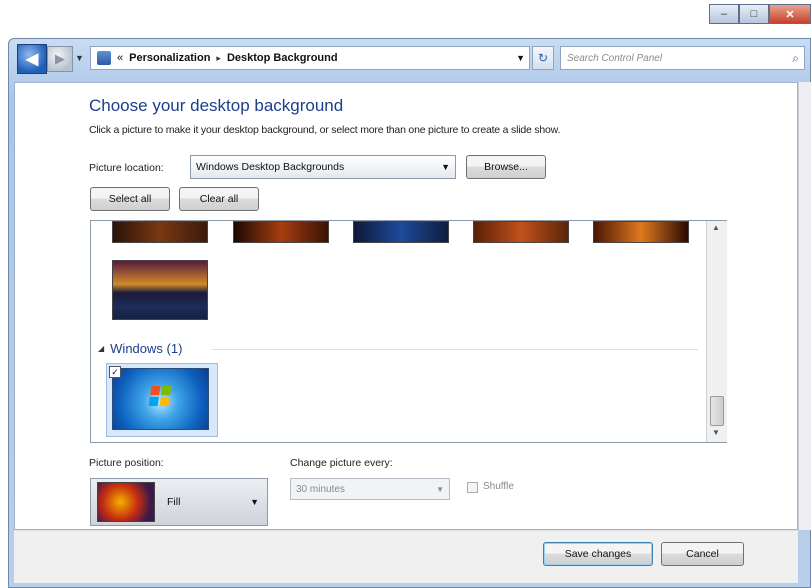 This screenshot has width=811, height=588. Describe the element at coordinates (216, 105) in the screenshot. I see `page-title: Choose your desktop background` at that location.